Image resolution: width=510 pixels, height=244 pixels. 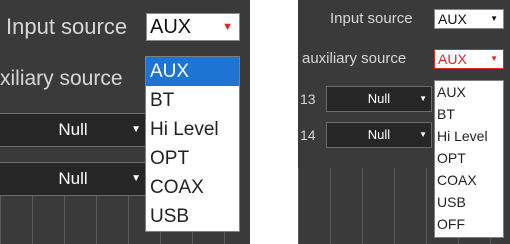 I want to click on left-menu-item-opt: OPT, so click(x=192, y=158).